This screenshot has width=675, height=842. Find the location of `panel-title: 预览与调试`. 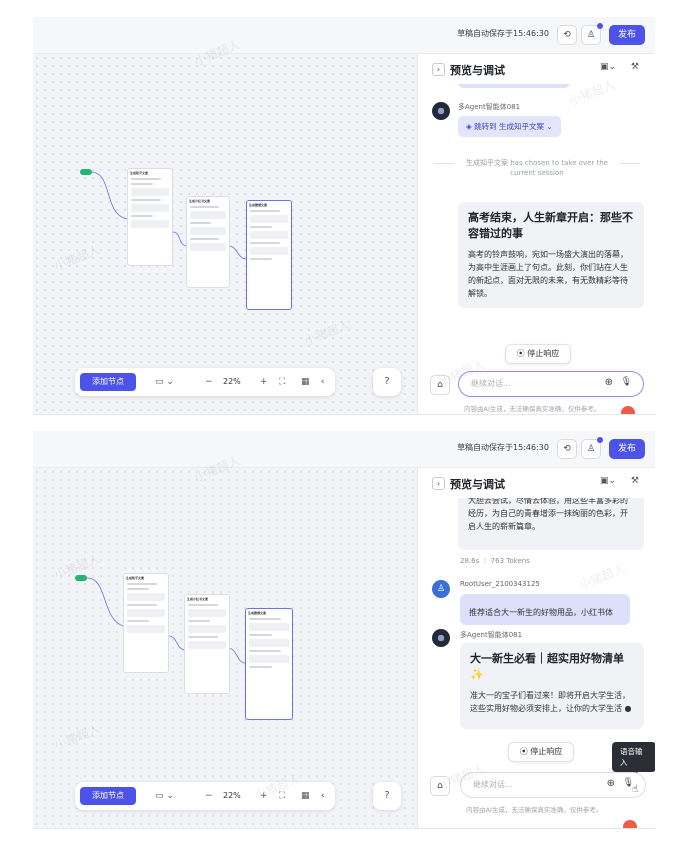

panel-title: 预览与调试 is located at coordinates (477, 484).